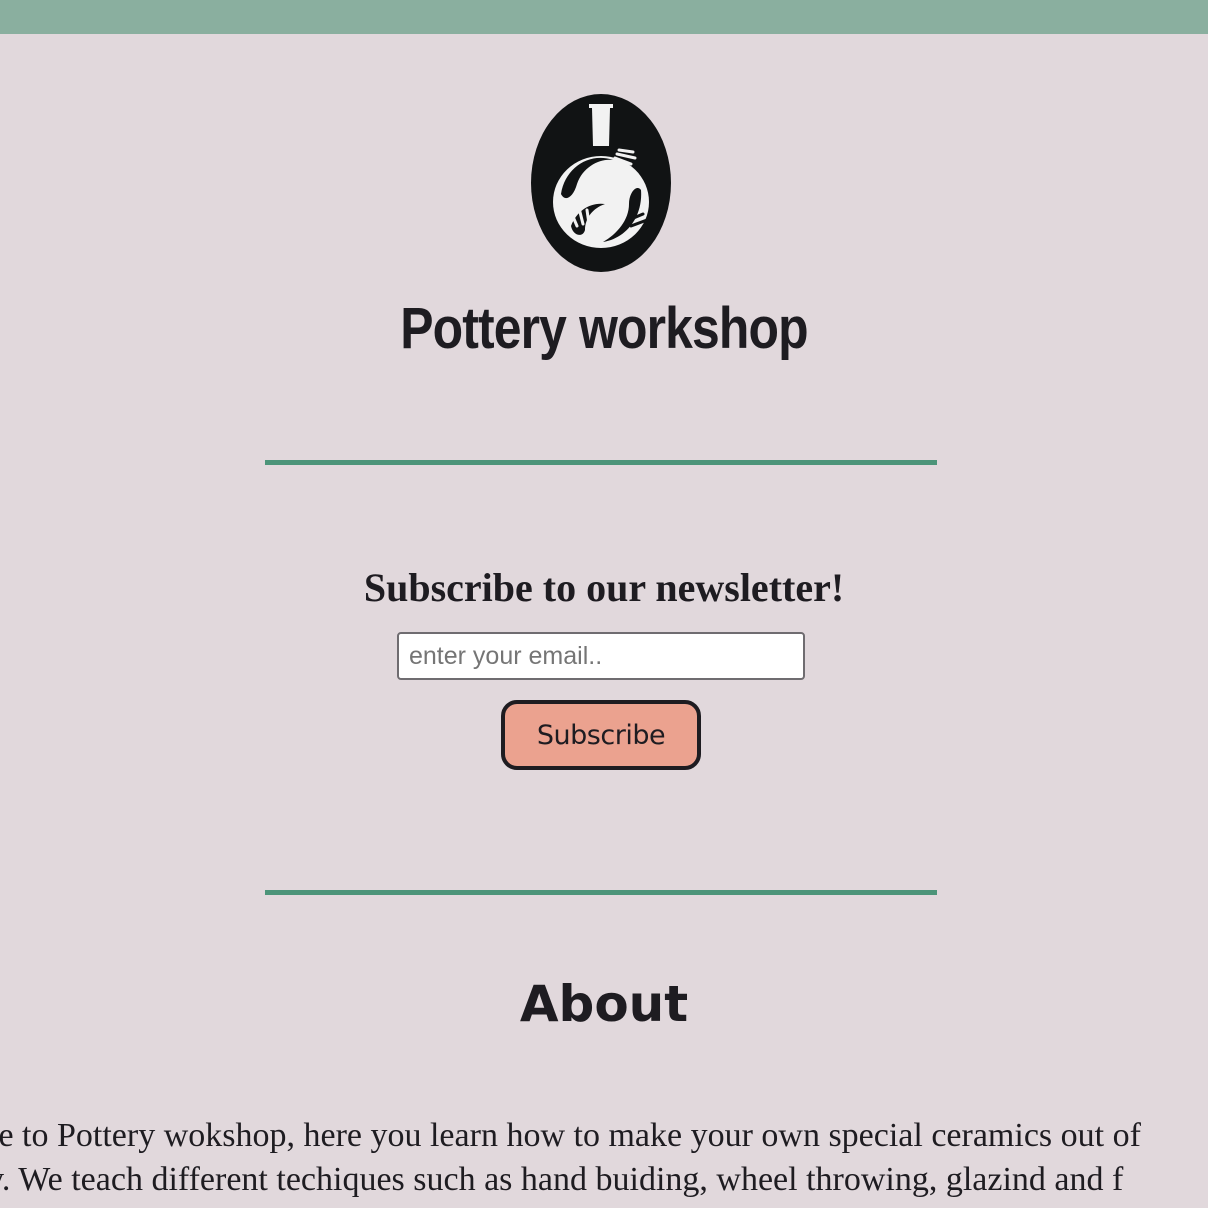  Describe the element at coordinates (604, 328) in the screenshot. I see `site-title: Pottery workshop` at that location.